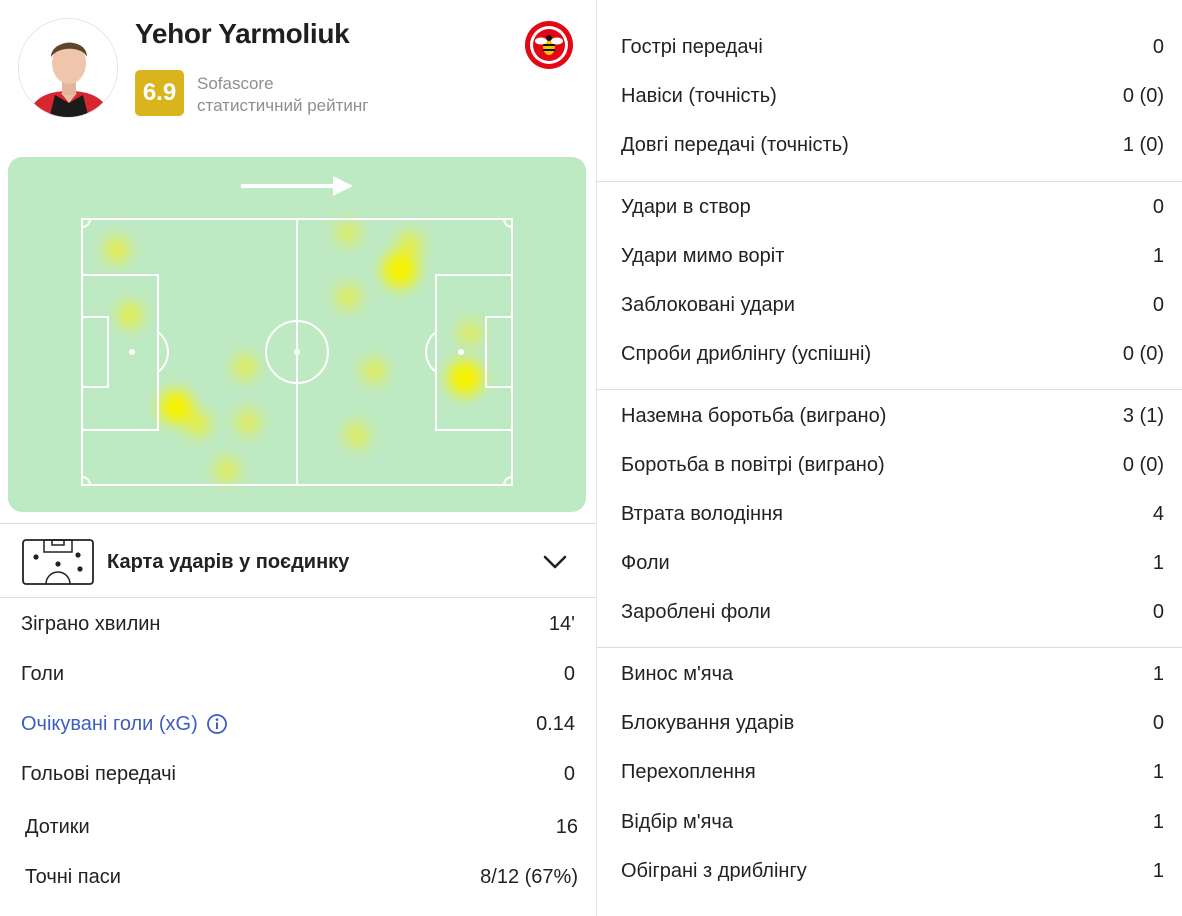 Image resolution: width=1182 pixels, height=916 pixels. I want to click on player-name: Yehor Yarmoliuk, so click(242, 33).